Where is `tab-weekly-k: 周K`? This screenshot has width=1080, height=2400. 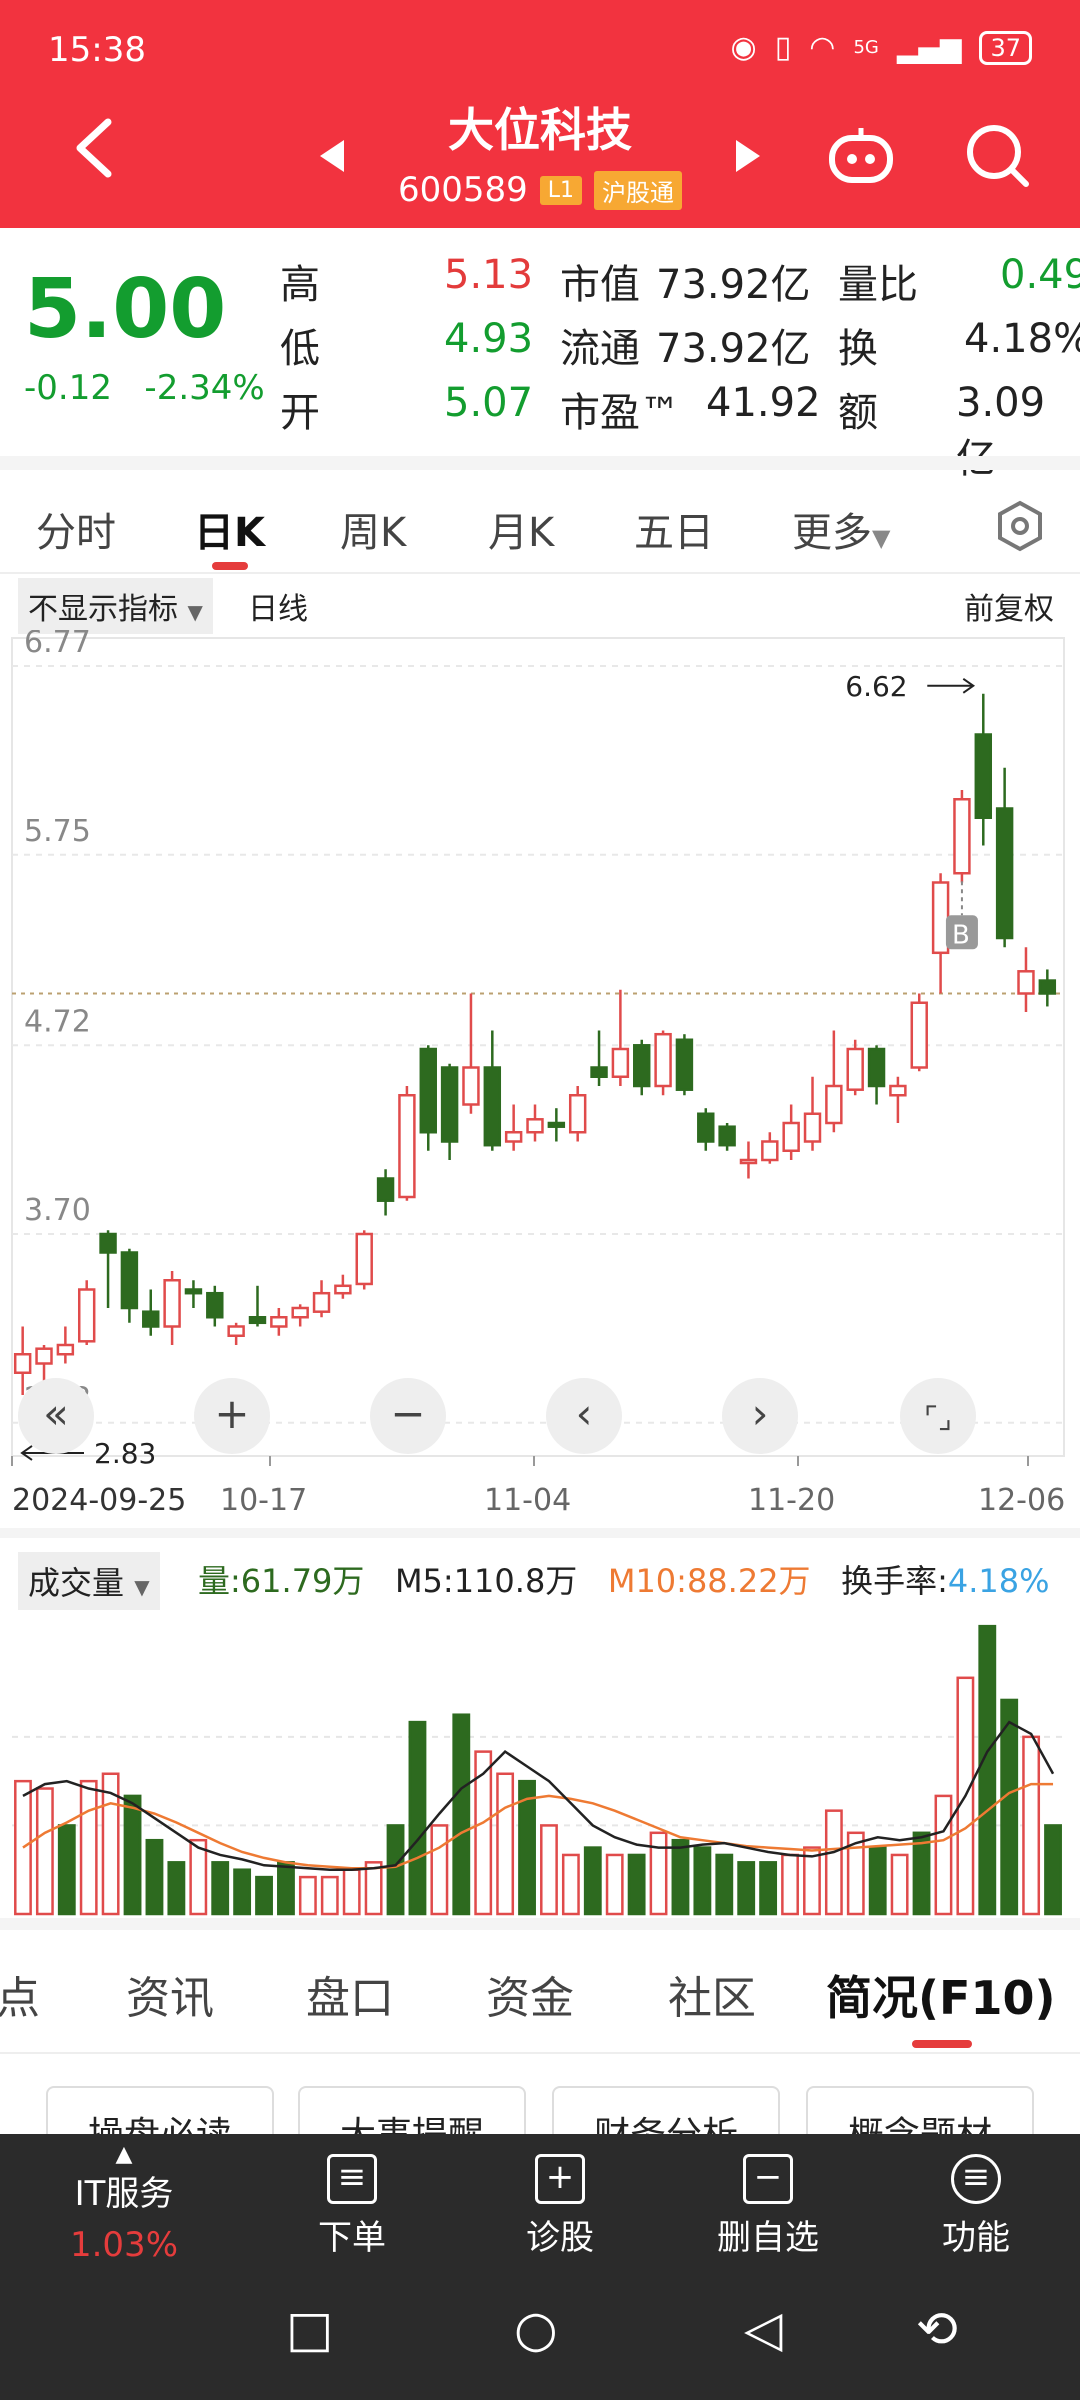 tab-weekly-k: 周K is located at coordinates (373, 529).